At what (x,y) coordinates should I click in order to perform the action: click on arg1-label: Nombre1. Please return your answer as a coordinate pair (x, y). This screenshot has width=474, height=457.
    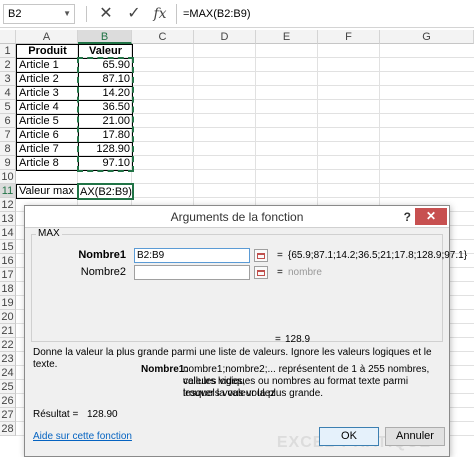
    Looking at the image, I should click on (102, 255).